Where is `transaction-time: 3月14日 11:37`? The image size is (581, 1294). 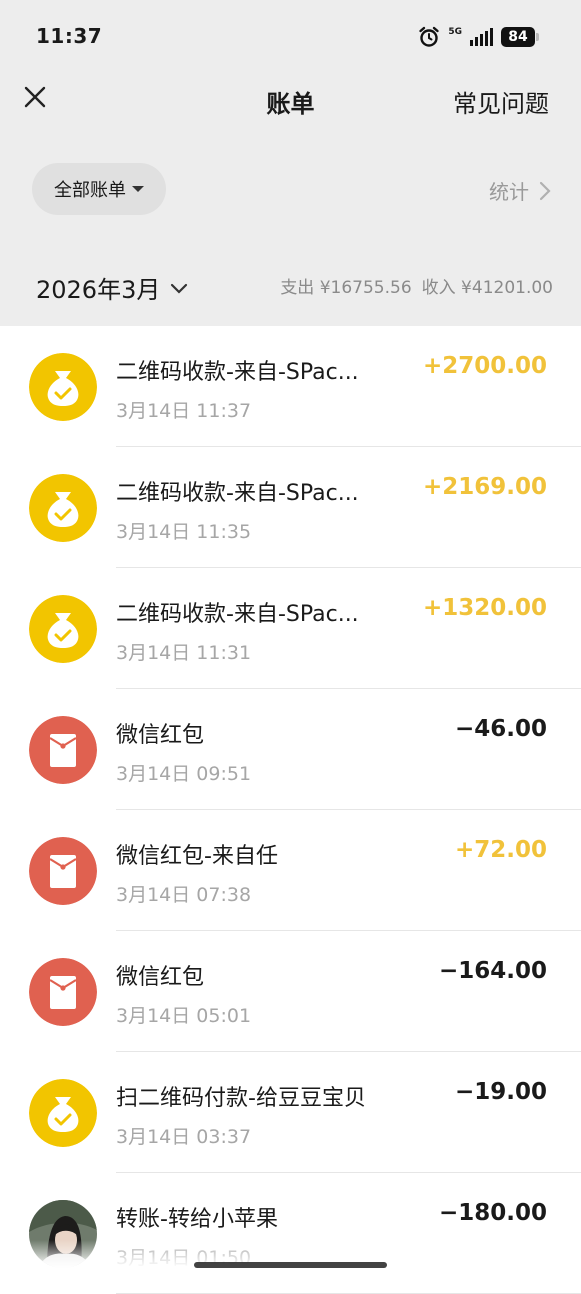
transaction-time: 3月14日 11:37 is located at coordinates (184, 411).